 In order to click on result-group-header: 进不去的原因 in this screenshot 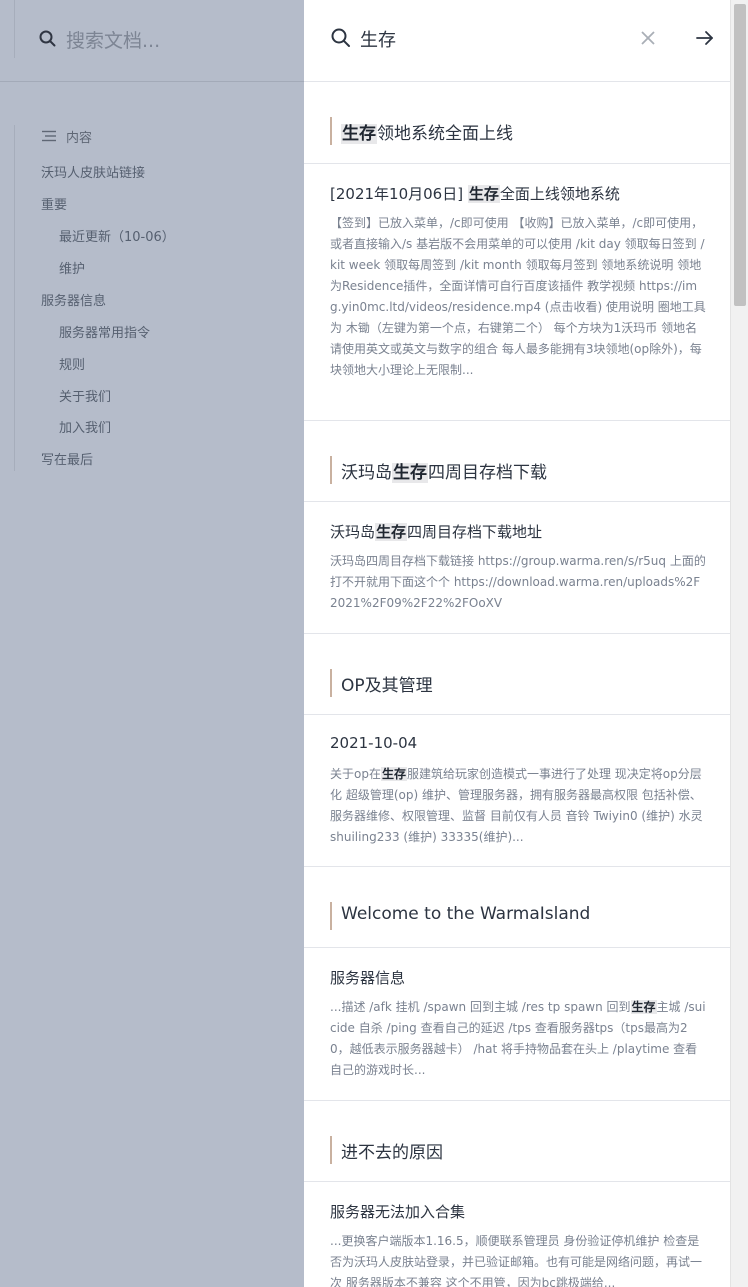, I will do `click(517, 1141)`.